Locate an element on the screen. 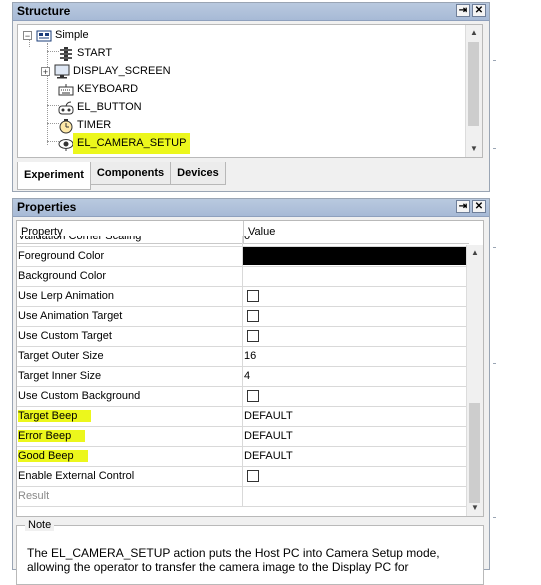 The height and width of the screenshot is (585, 541). property-value: 0 is located at coordinates (247, 239).